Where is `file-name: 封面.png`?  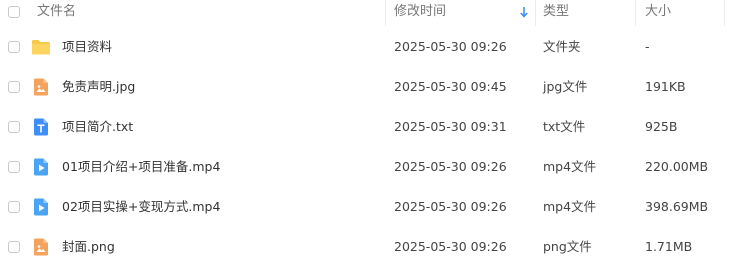 file-name: 封面.png is located at coordinates (88, 245).